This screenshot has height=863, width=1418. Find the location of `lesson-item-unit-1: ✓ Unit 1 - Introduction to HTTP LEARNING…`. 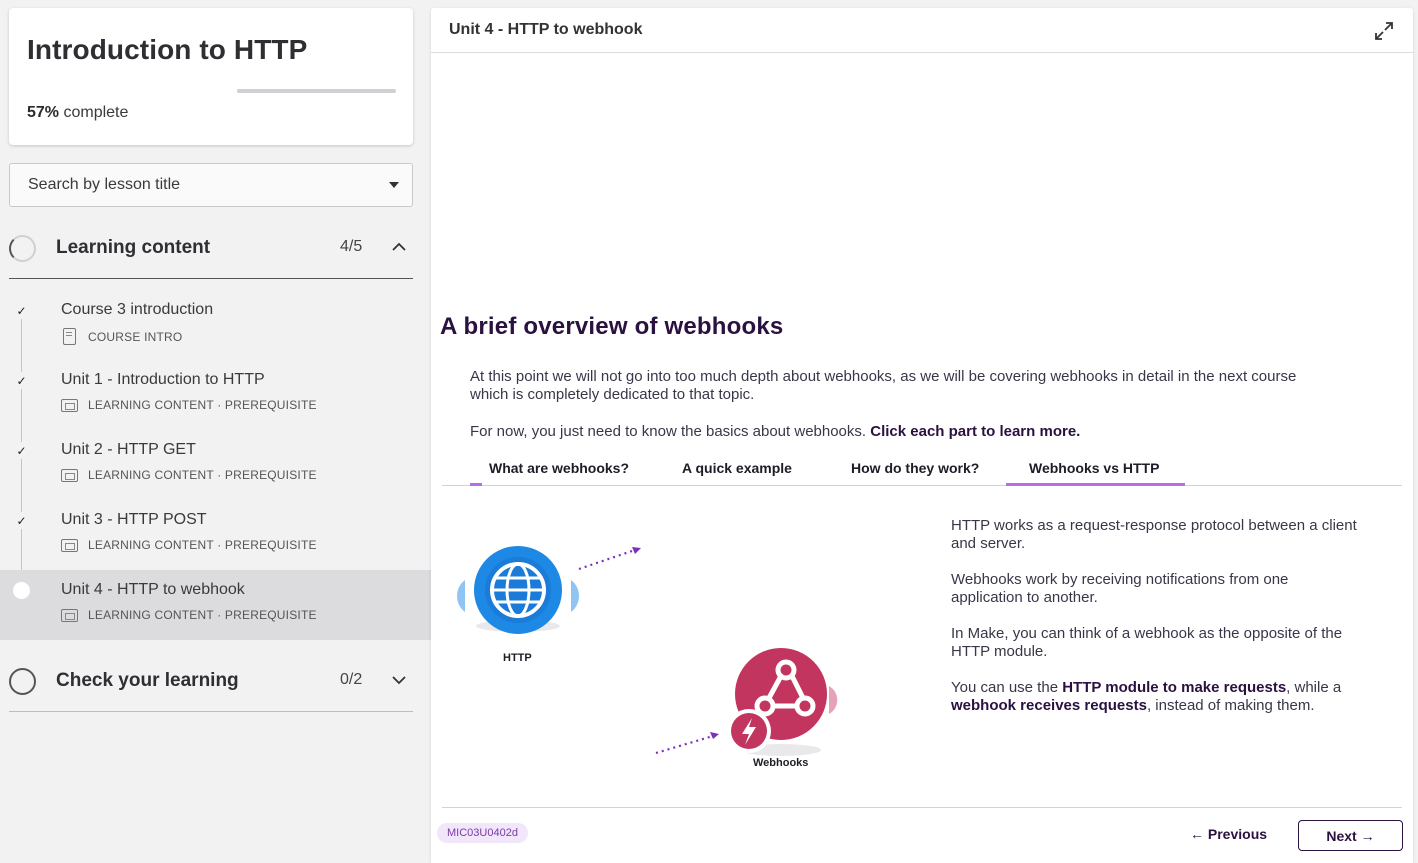

lesson-item-unit-1: ✓ Unit 1 - Introduction to HTTP LEARNING… is located at coordinates (215, 395).